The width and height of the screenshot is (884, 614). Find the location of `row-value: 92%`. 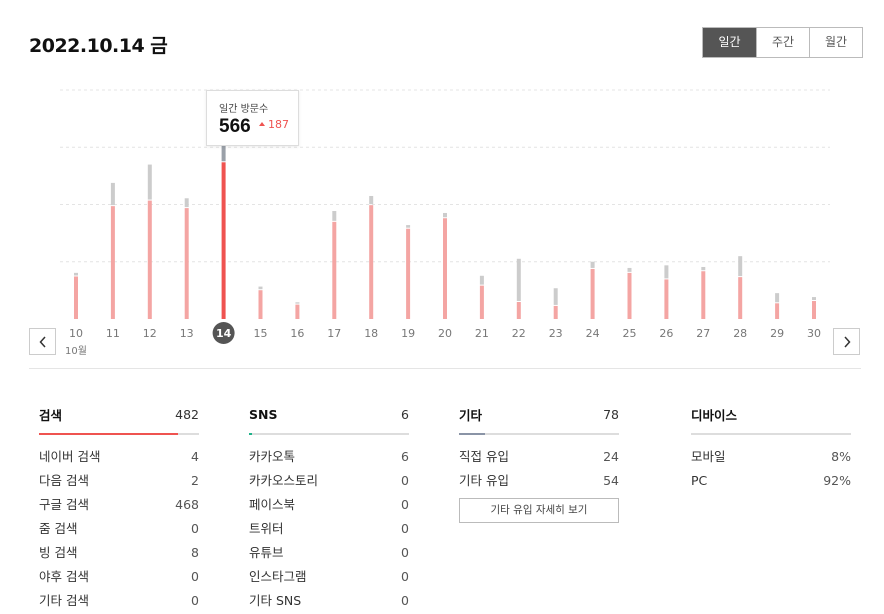

row-value: 92% is located at coordinates (837, 480).